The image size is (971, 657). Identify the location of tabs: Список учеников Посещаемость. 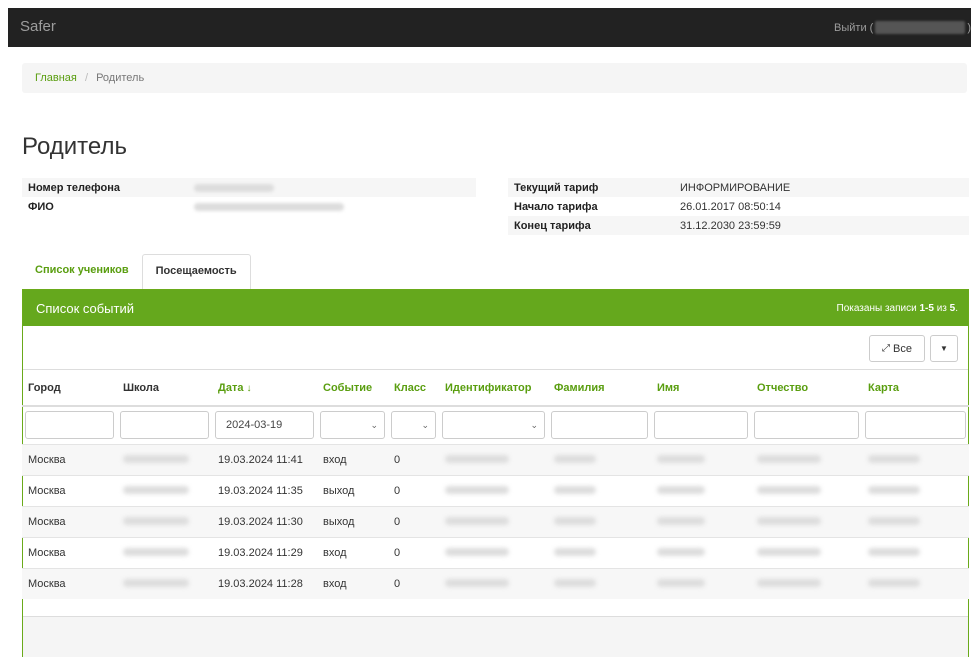
(136, 272).